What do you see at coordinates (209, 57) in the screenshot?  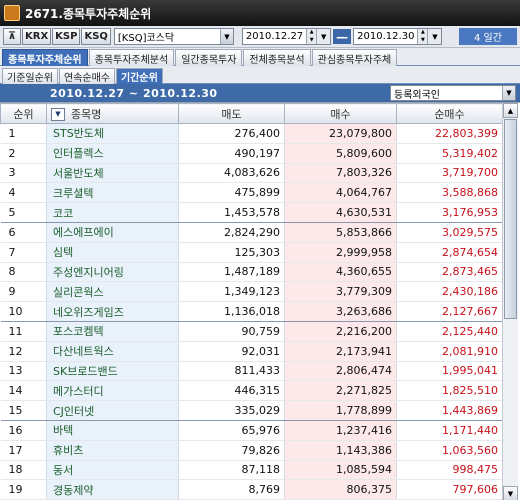 I see `tab-daily-stock-investor: 일간종목투자` at bounding box center [209, 57].